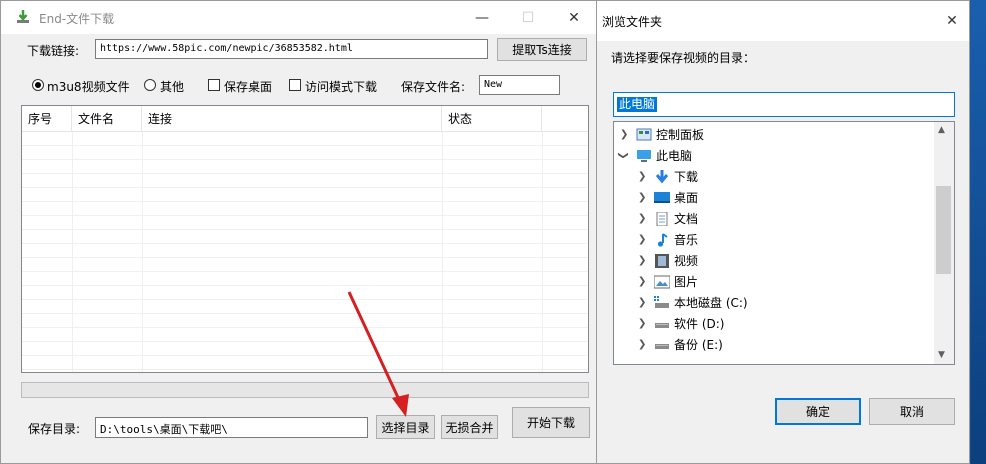 This screenshot has width=986, height=464. Describe the element at coordinates (469, 427) in the screenshot. I see `lossless-merge-button: 无损合并` at that location.